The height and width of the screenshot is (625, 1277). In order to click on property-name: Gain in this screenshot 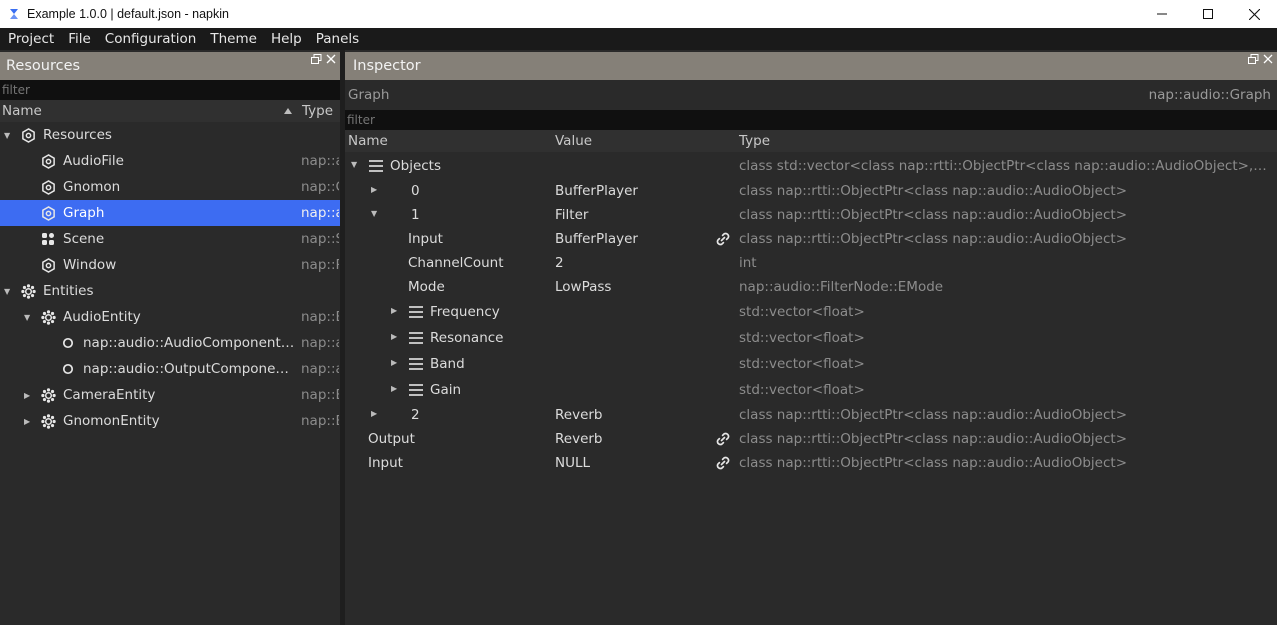, I will do `click(446, 390)`.